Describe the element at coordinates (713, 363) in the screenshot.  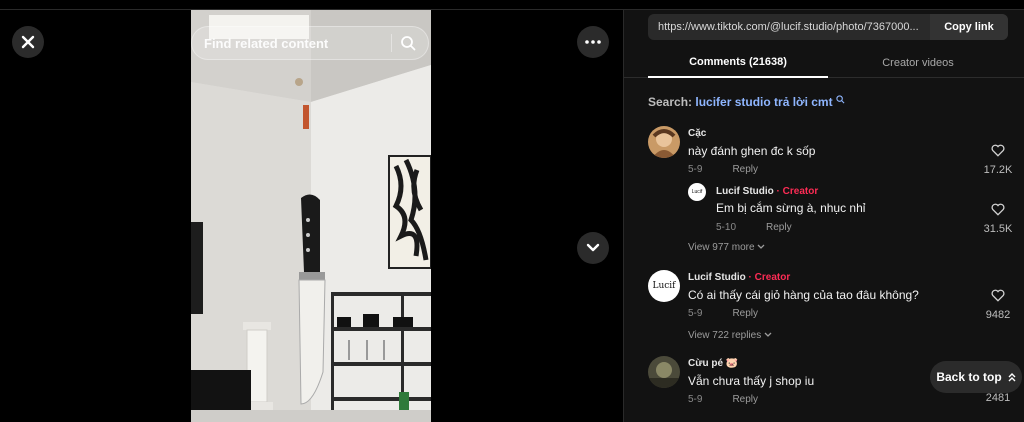
I see `comment-author: Cừu pé 🐷` at that location.